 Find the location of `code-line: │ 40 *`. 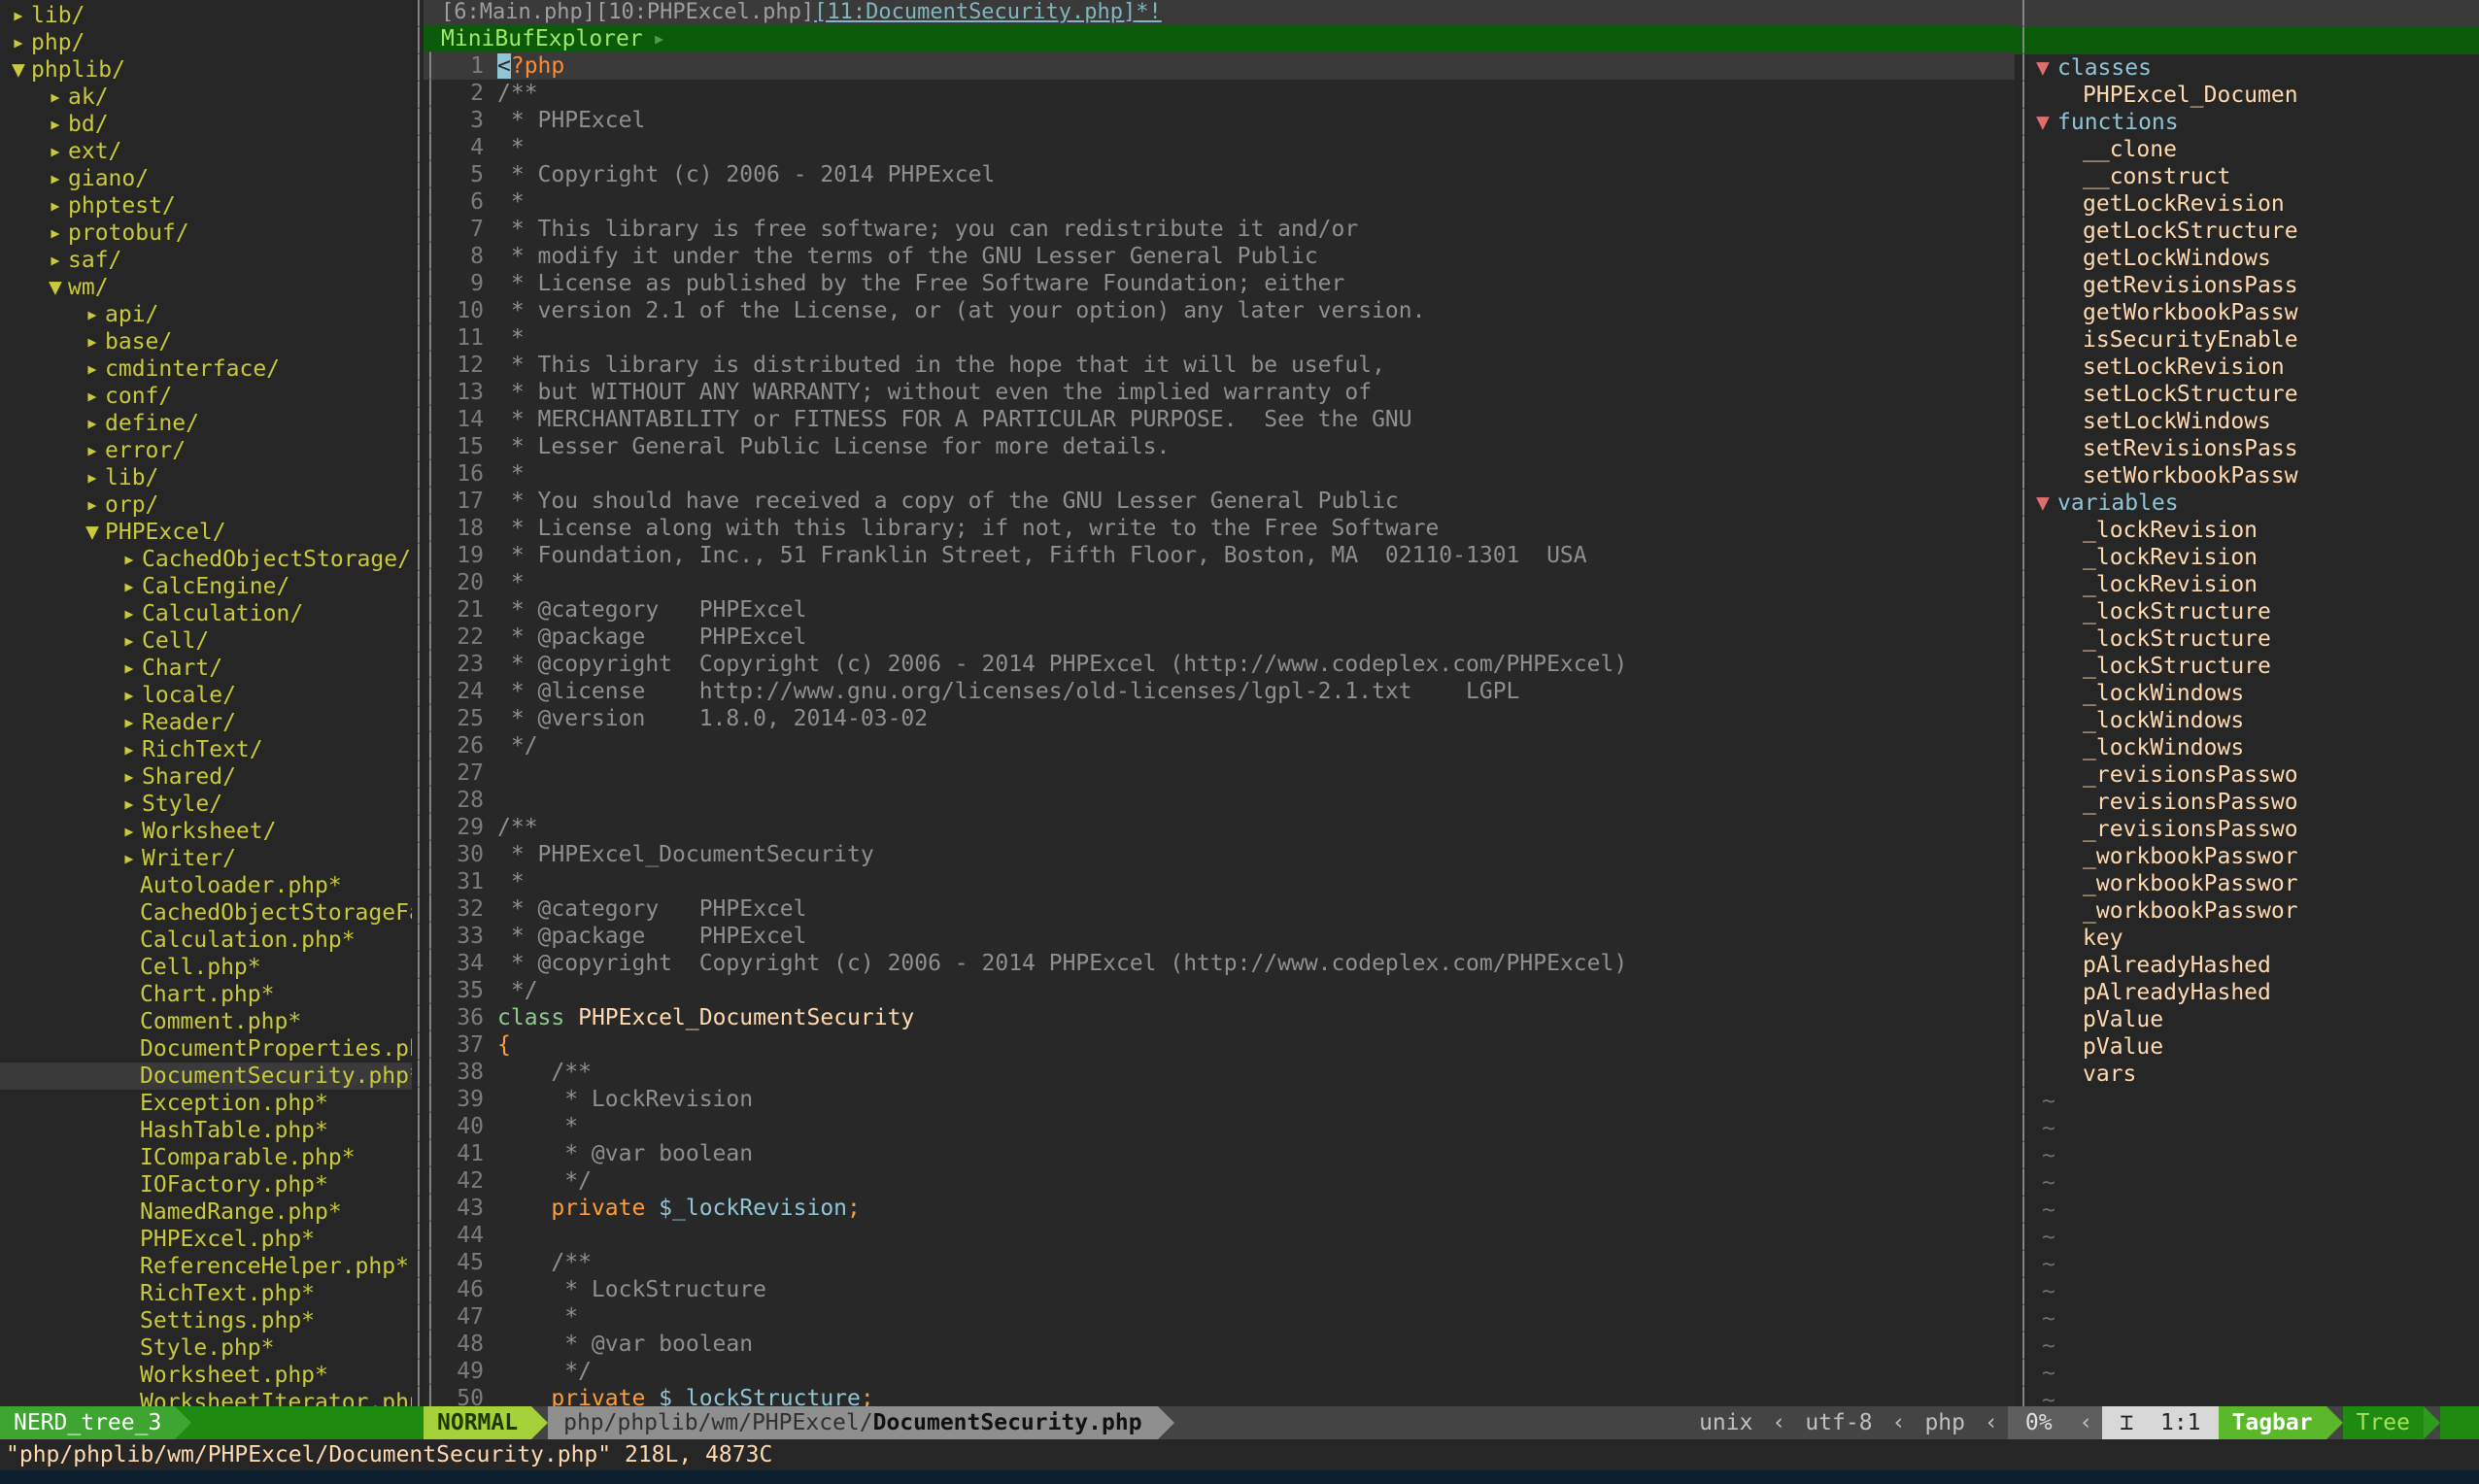

code-line: │ 40 * is located at coordinates (1219, 1126).